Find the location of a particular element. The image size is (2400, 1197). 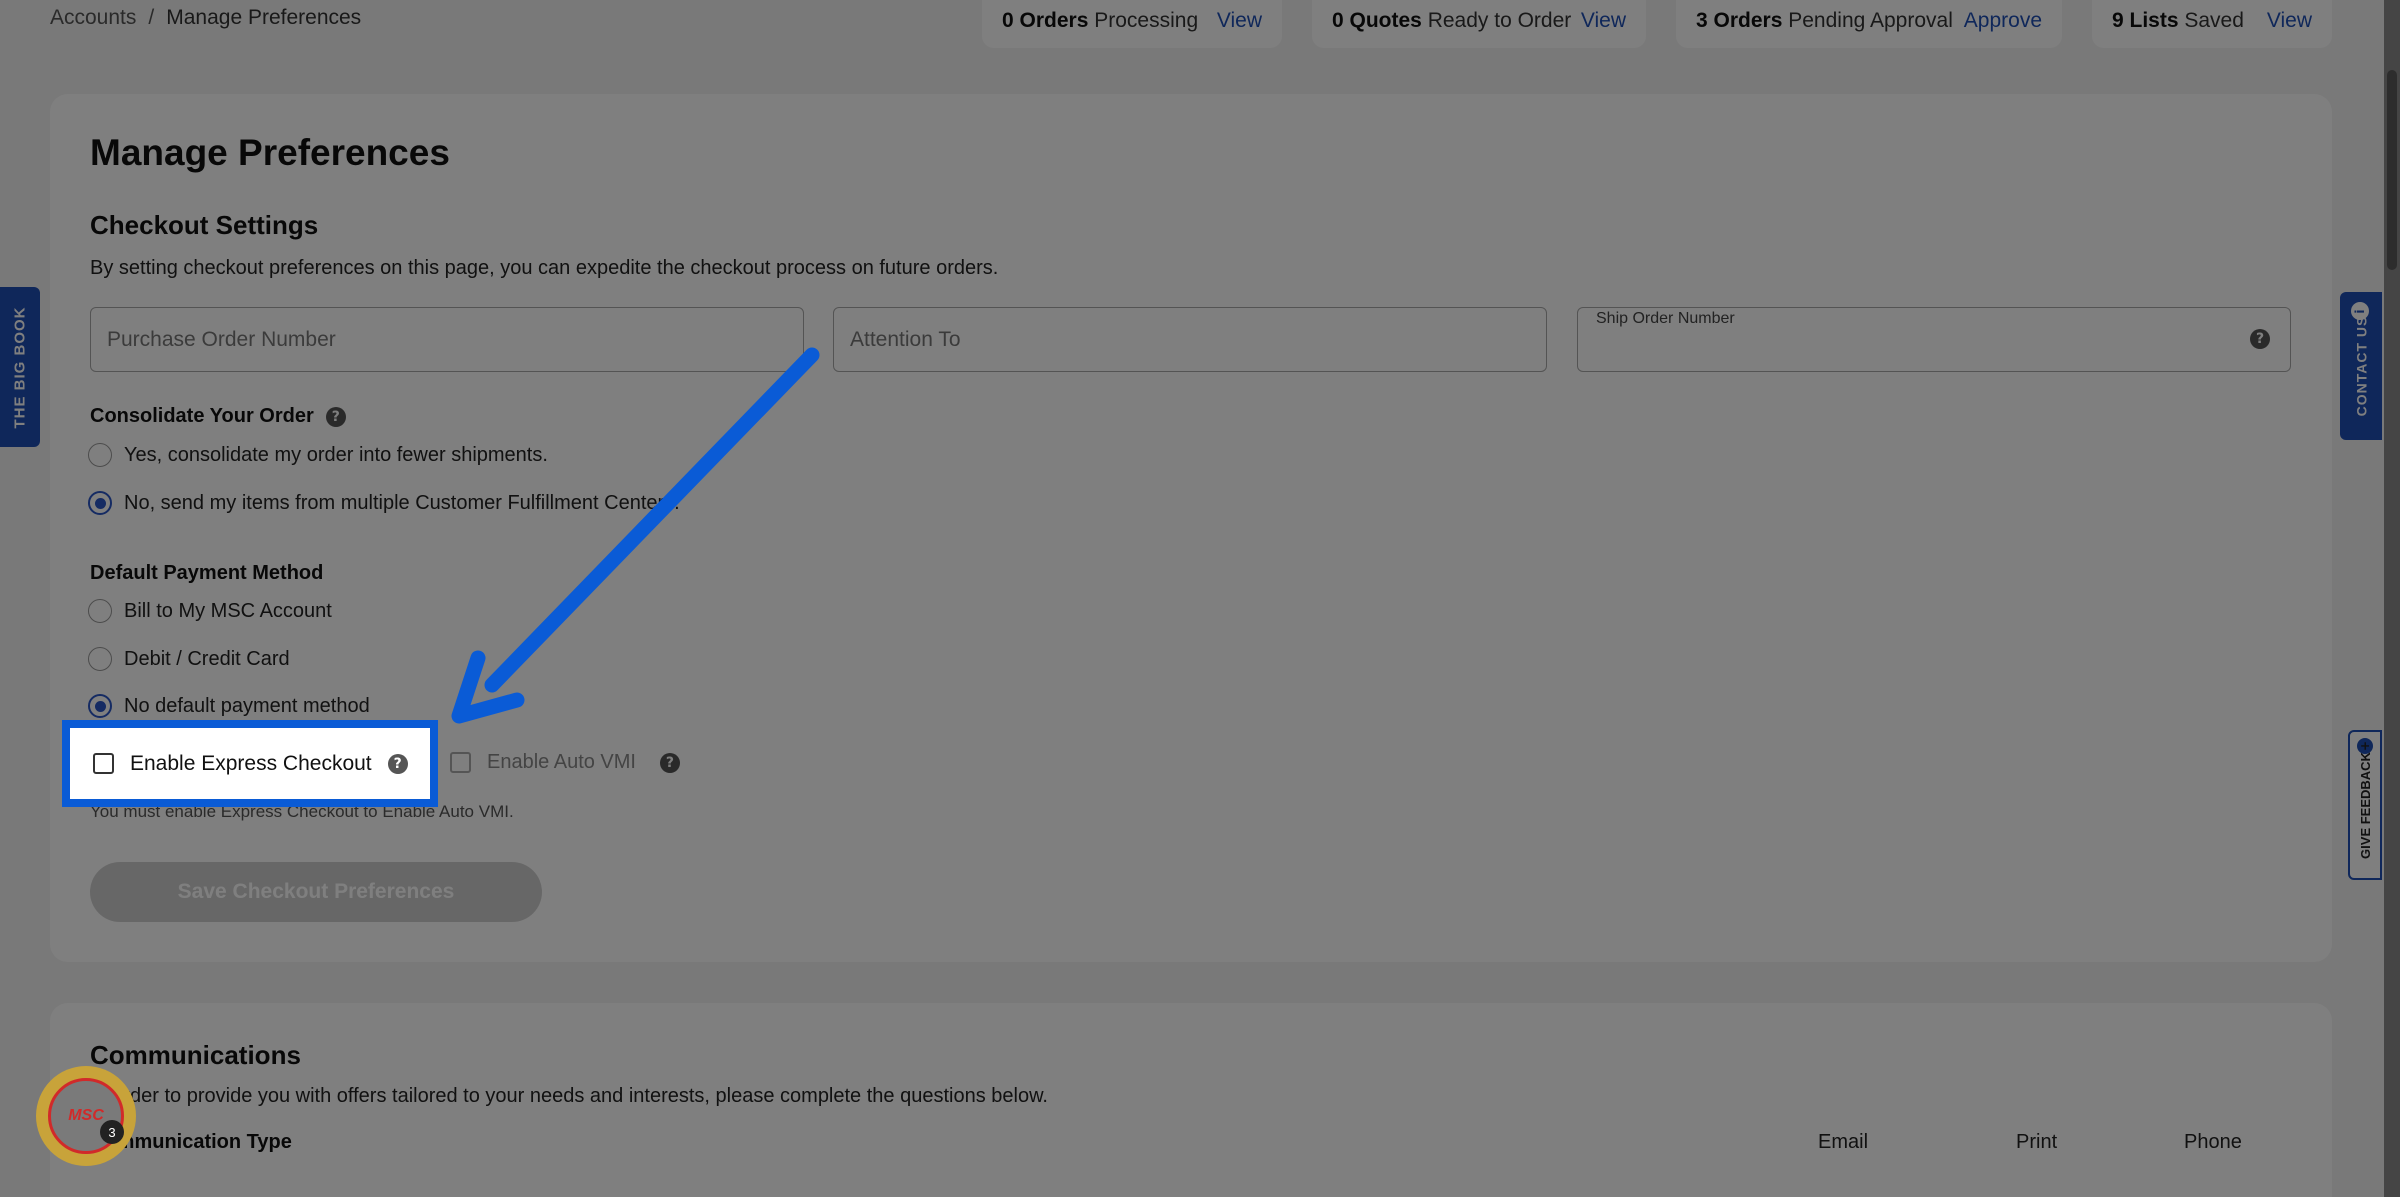

pointer-arrow-icon is located at coordinates (635, 535).